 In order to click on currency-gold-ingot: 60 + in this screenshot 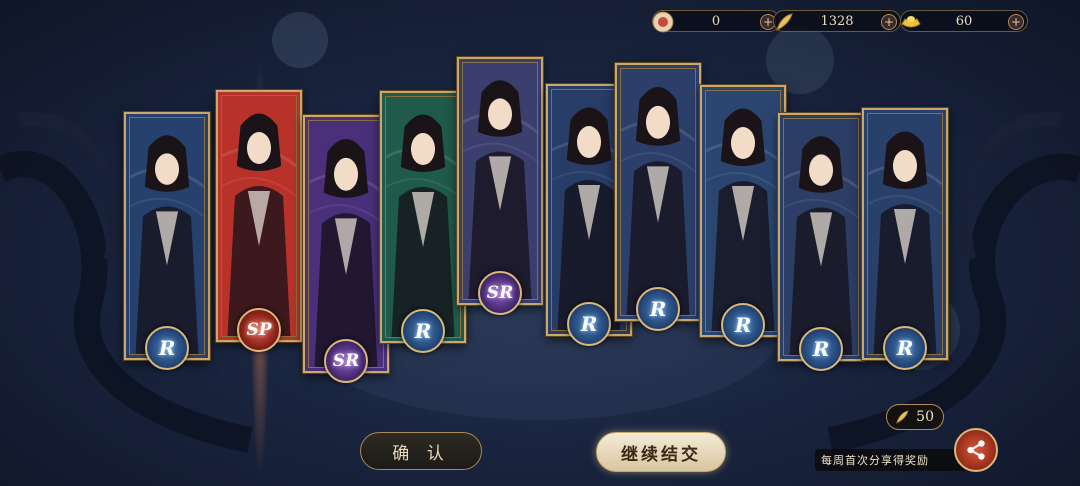, I will do `click(964, 21)`.